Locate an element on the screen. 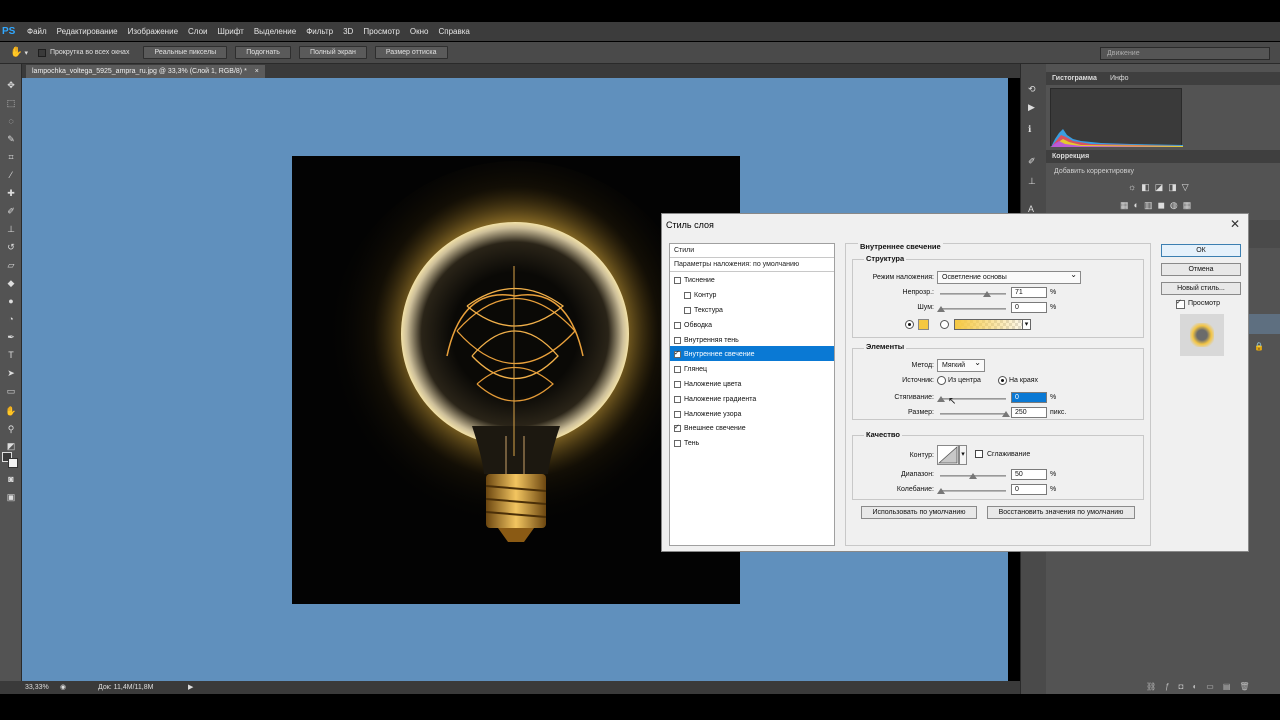 The height and width of the screenshot is (720, 1280). stamp-tool-icon: ⊥ is located at coordinates (11, 229).